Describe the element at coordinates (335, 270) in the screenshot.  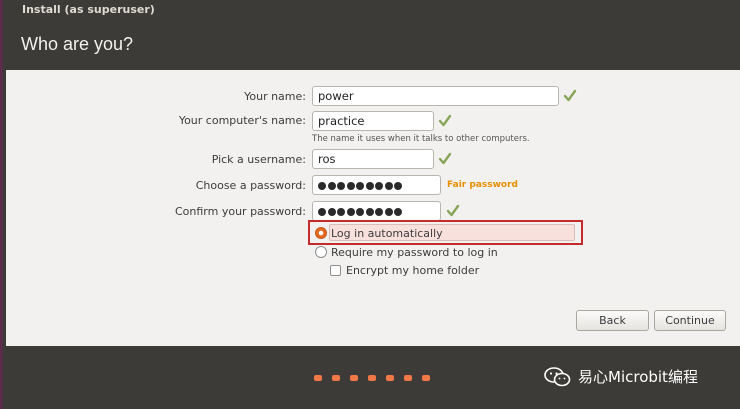
I see `encrypt-home-checkbox` at that location.